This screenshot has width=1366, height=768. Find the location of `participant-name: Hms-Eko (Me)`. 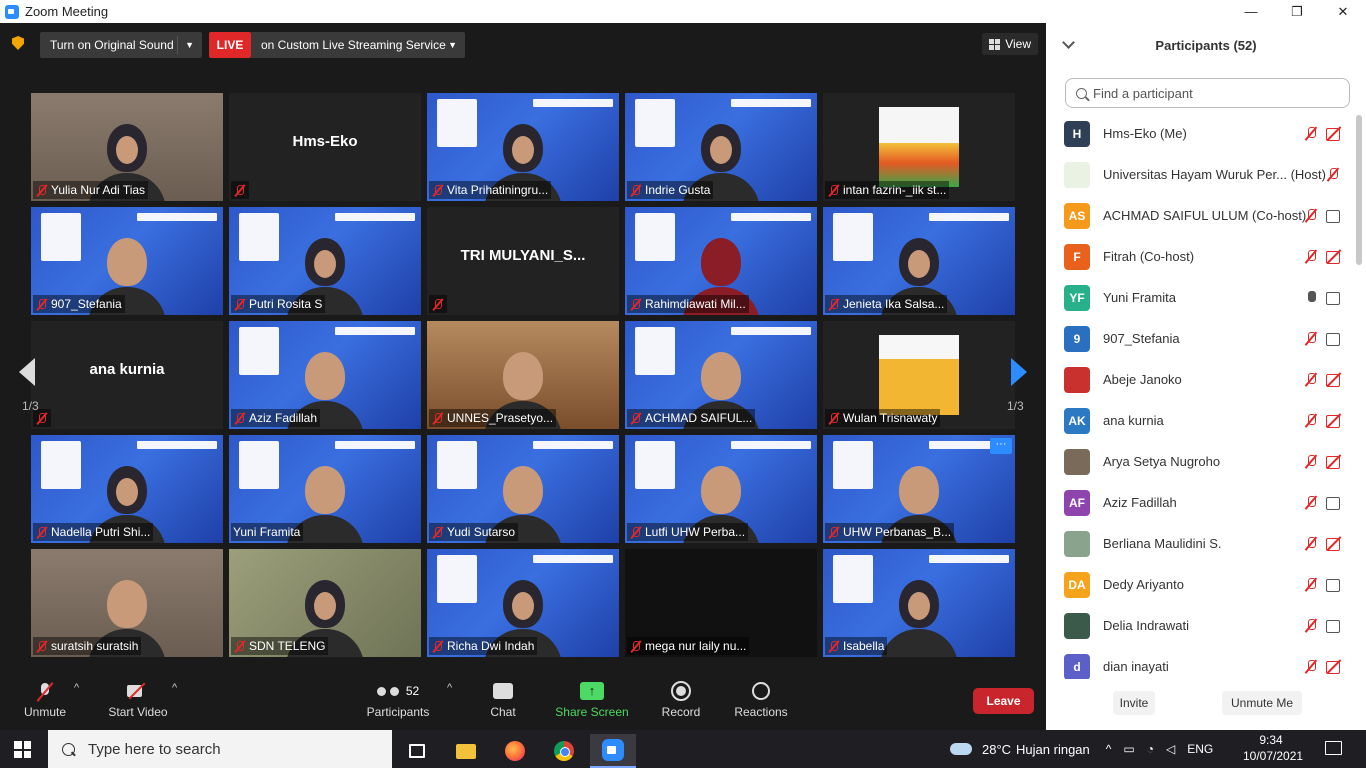

participant-name: Hms-Eko (Me) is located at coordinates (1145, 133).